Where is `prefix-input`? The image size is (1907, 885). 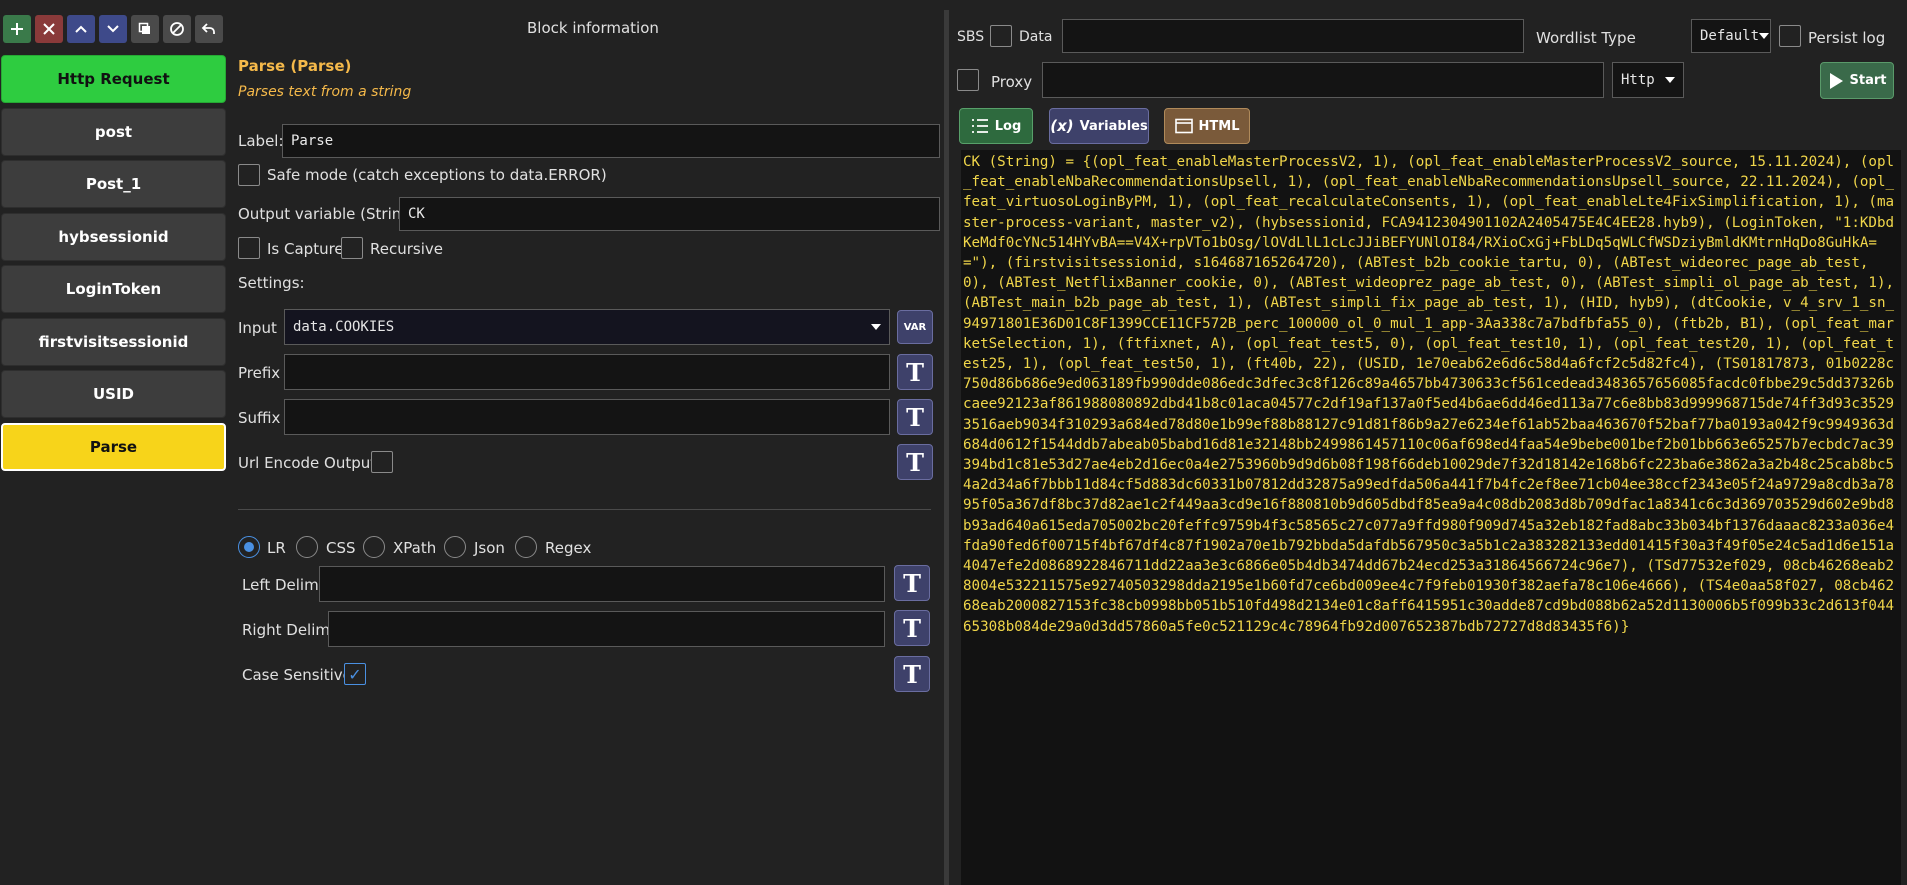
prefix-input is located at coordinates (587, 372).